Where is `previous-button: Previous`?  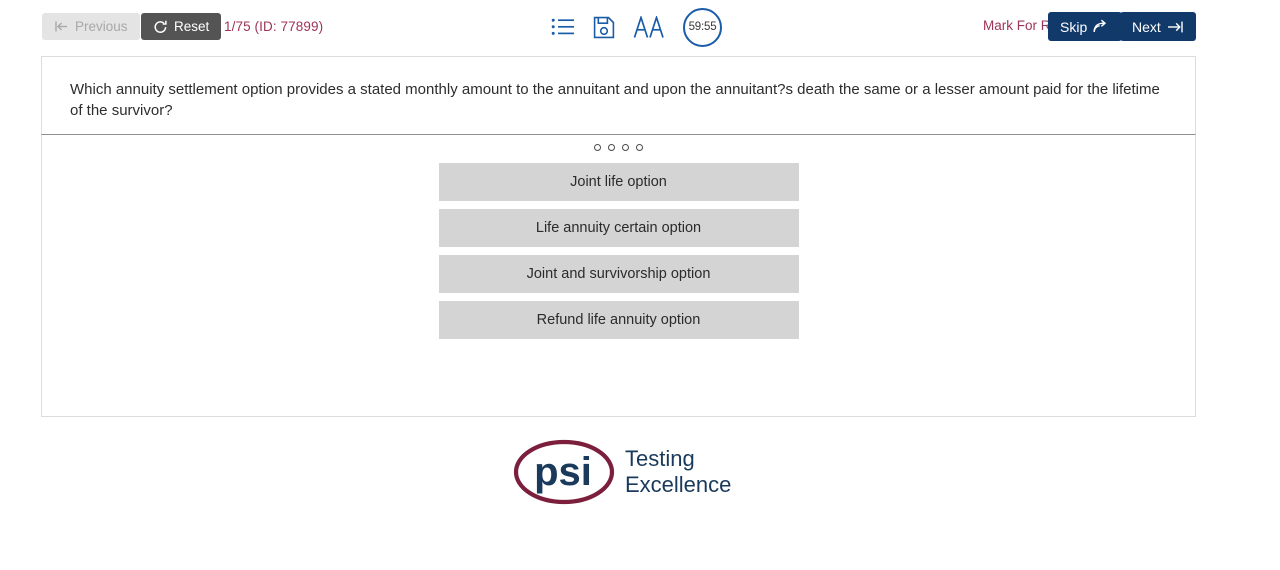
previous-button: Previous is located at coordinates (91, 26).